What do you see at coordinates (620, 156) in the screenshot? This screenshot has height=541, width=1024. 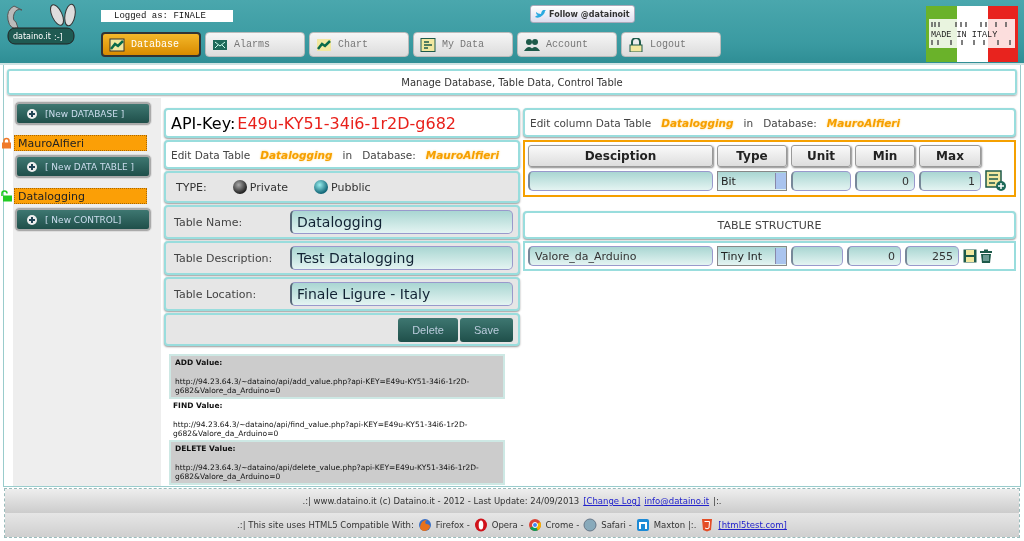 I see `column-header: Desciption` at bounding box center [620, 156].